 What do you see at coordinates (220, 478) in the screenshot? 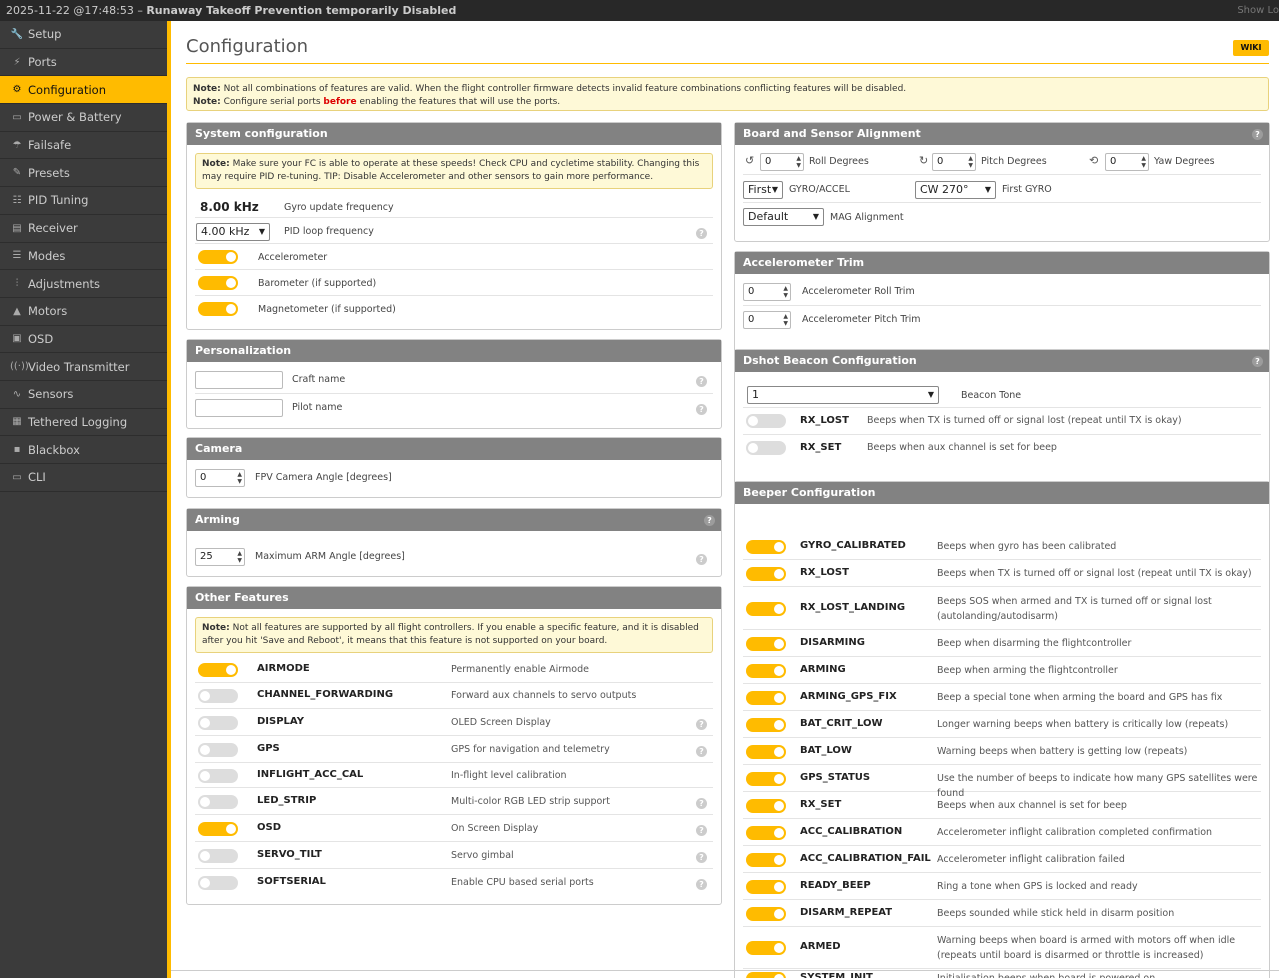
I see `camera-angle-input: 0 ▲ ▼` at bounding box center [220, 478].